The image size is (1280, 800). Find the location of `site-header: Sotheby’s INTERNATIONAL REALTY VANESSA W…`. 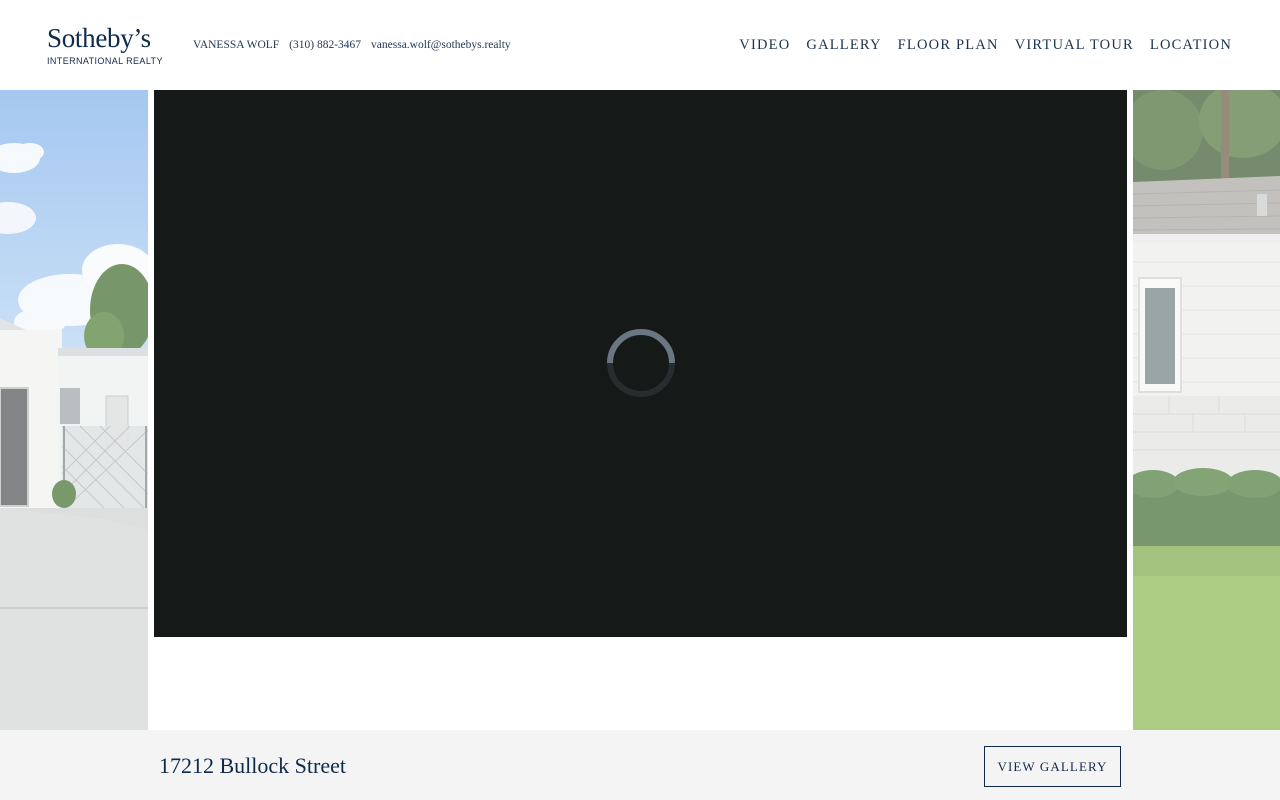

site-header: Sotheby’s INTERNATIONAL REALTY VANESSA W… is located at coordinates (640, 45).